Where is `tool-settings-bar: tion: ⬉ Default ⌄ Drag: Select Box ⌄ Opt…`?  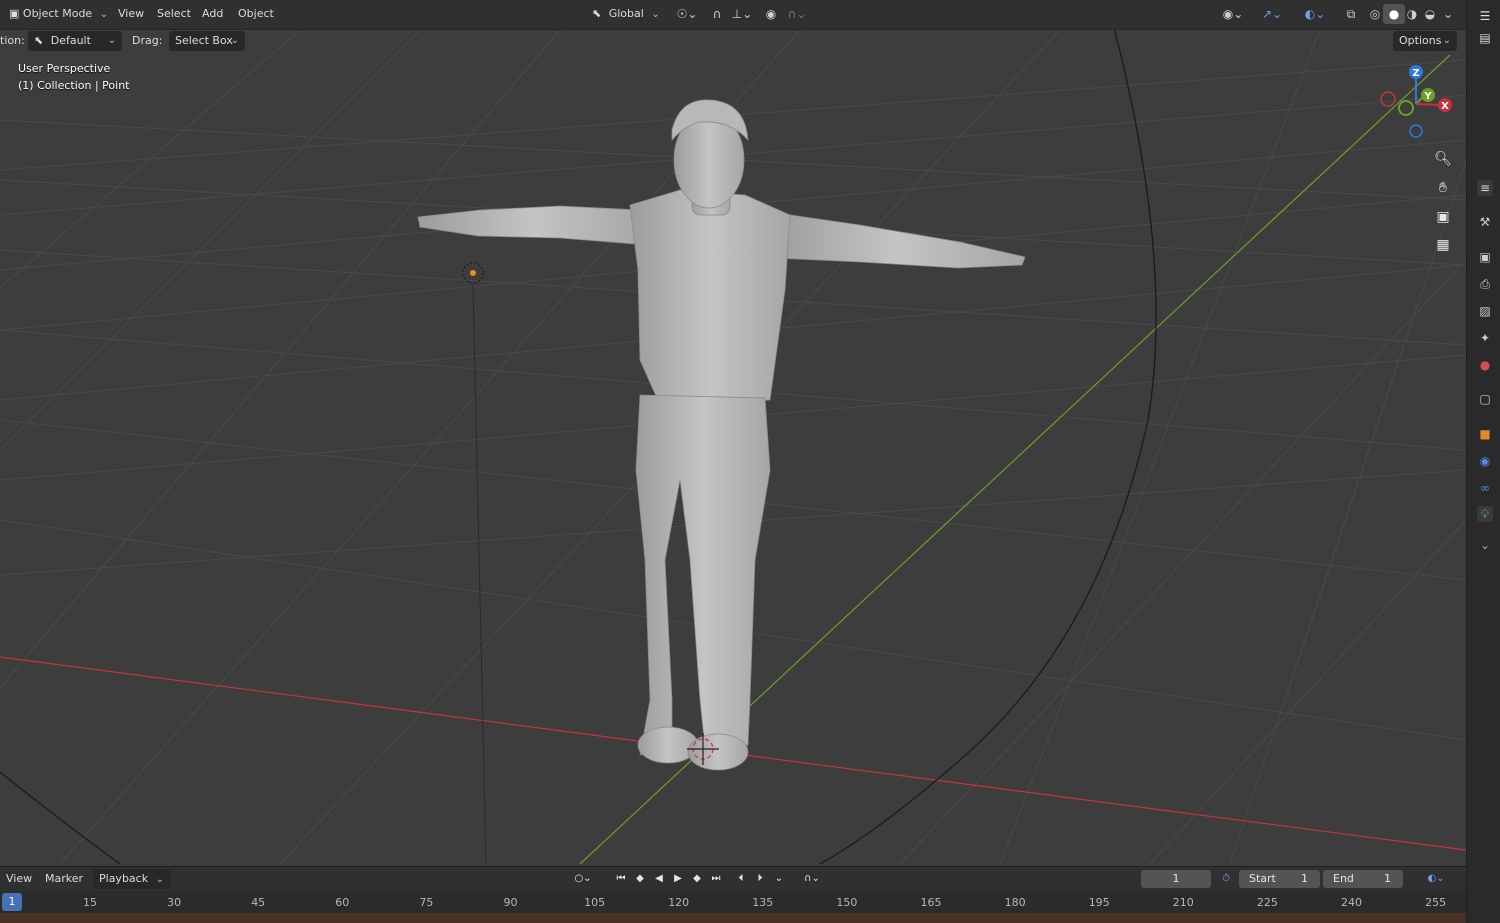
tool-settings-bar: tion: ⬉ Default ⌄ Drag: Select Box ⌄ Opt… is located at coordinates (733, 41).